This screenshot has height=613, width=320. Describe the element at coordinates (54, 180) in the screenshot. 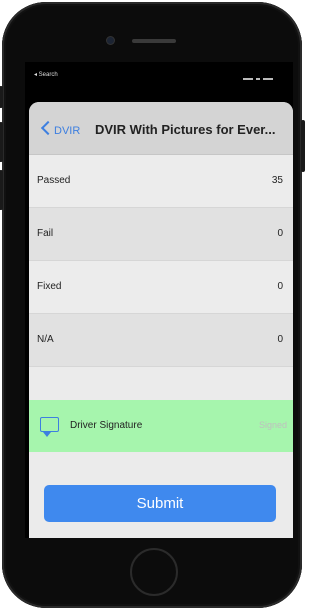

I see `list-item-label: Passed` at that location.